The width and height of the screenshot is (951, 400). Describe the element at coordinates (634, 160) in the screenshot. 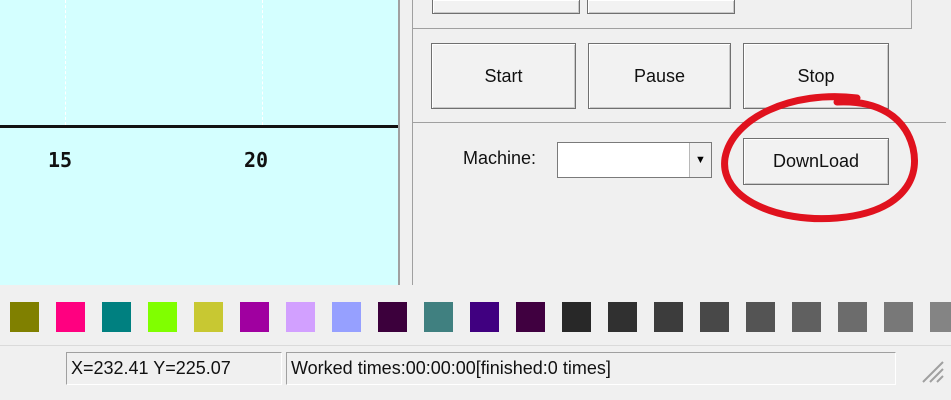

I see `machine-select: ▼` at that location.